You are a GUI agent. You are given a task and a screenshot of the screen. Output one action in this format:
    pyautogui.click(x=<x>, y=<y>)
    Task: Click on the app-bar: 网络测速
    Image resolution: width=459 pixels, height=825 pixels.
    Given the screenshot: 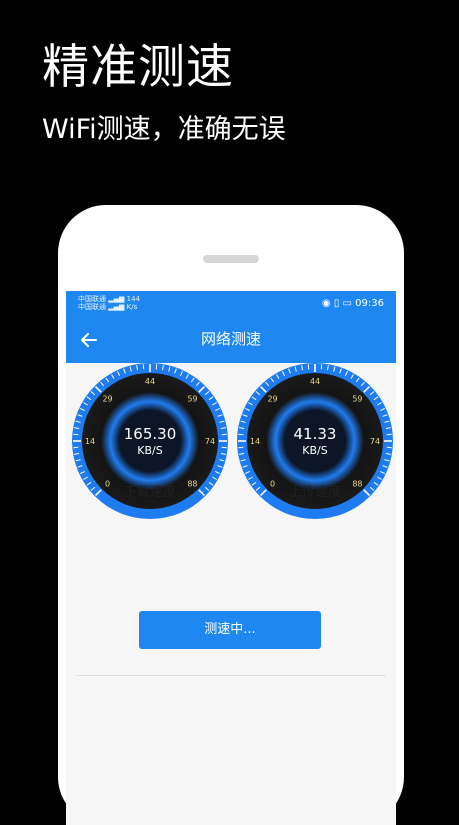 What is the action you would take?
    pyautogui.click(x=231, y=340)
    